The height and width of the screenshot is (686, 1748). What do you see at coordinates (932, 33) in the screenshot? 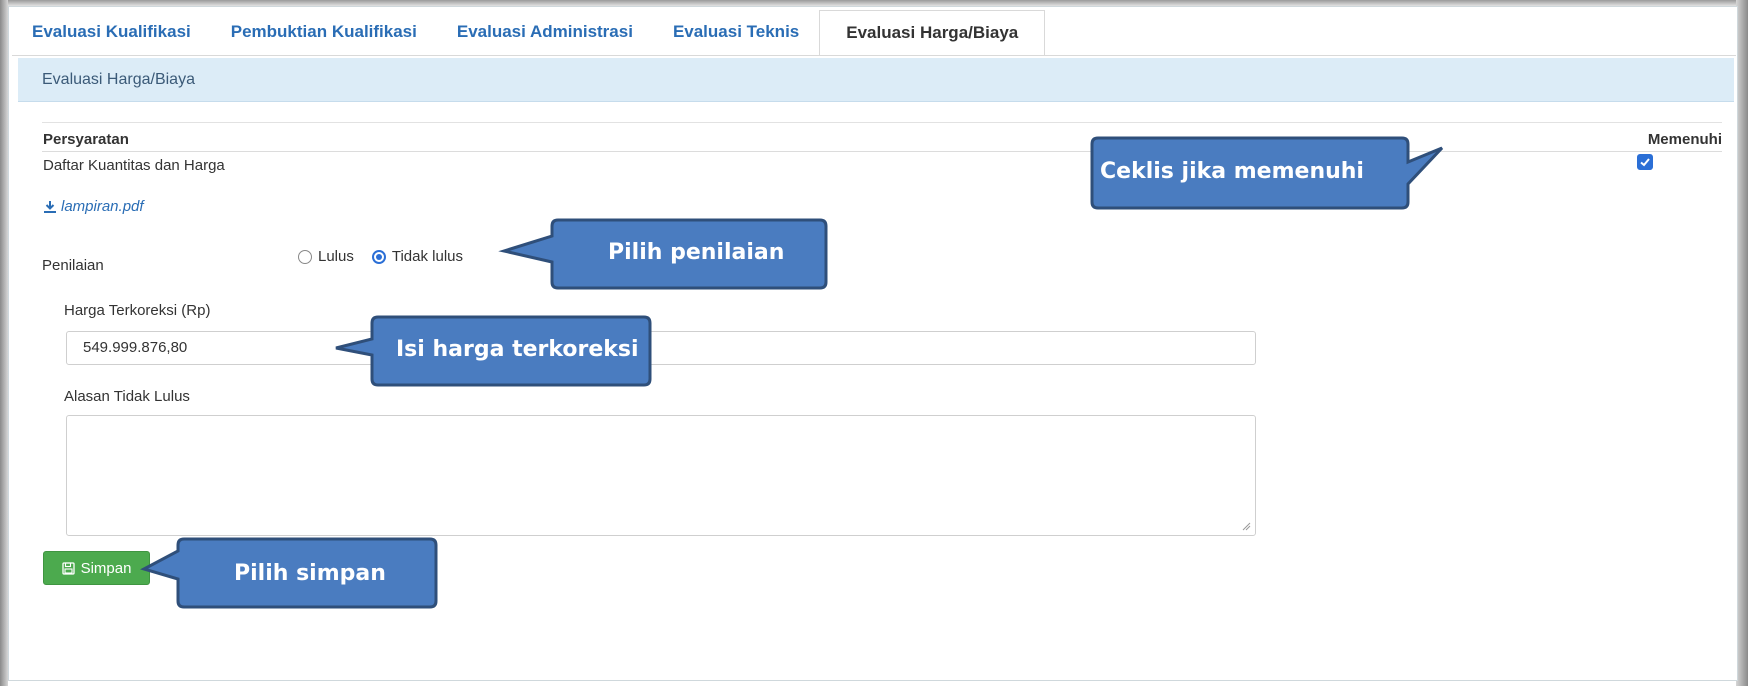
I see `tab-evaluasi-harga-biaya: Evaluasi Harga/Biaya` at bounding box center [932, 33].